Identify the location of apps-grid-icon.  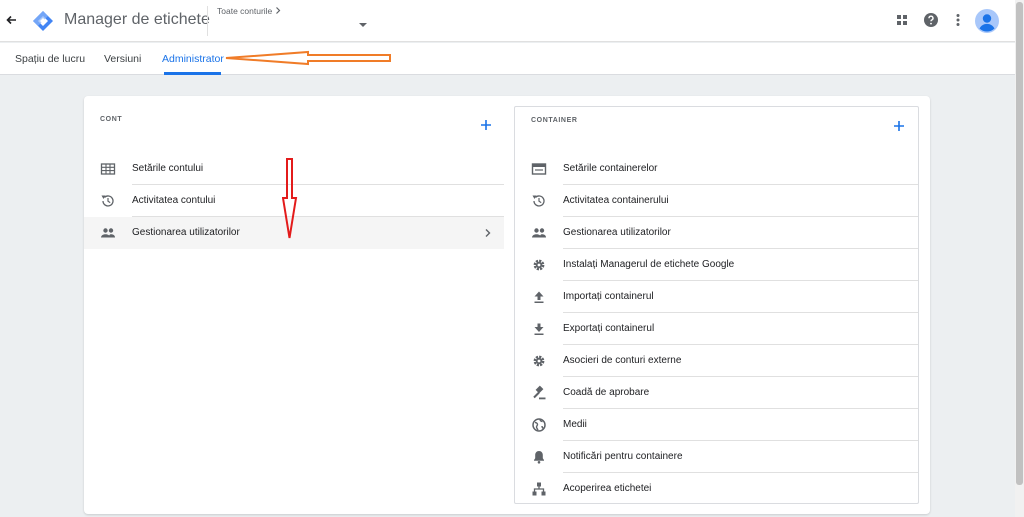
(902, 20).